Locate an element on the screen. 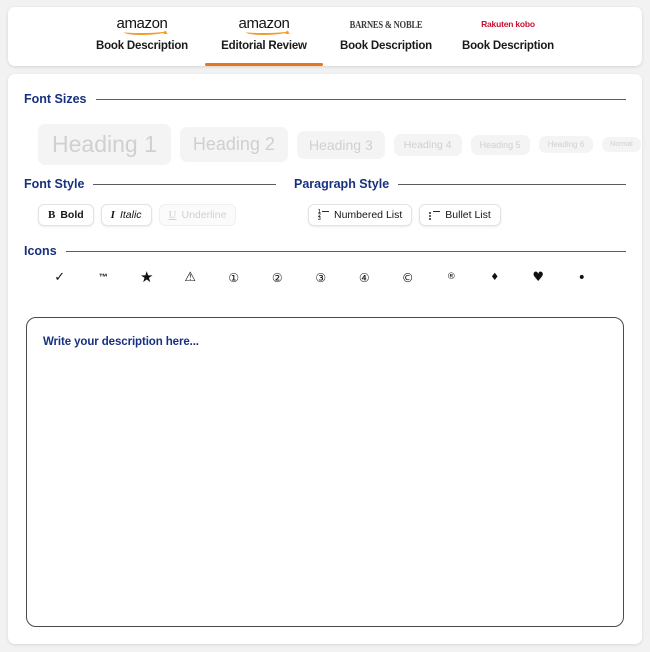  icon-palette: ✓ ™ ★ ⚠ ① ② ③ ④ © ® ♦ ♥ • is located at coordinates (323, 277).